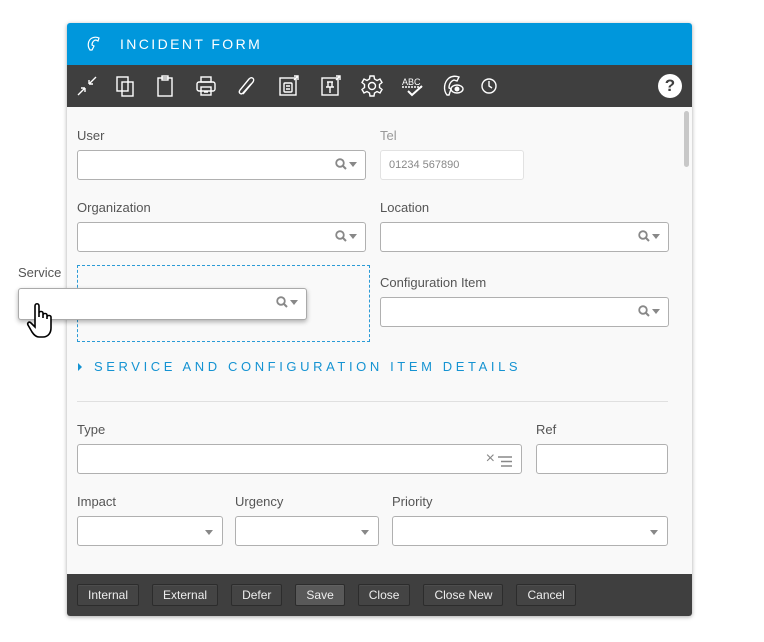  I want to click on watch-call-icon, so click(453, 86).